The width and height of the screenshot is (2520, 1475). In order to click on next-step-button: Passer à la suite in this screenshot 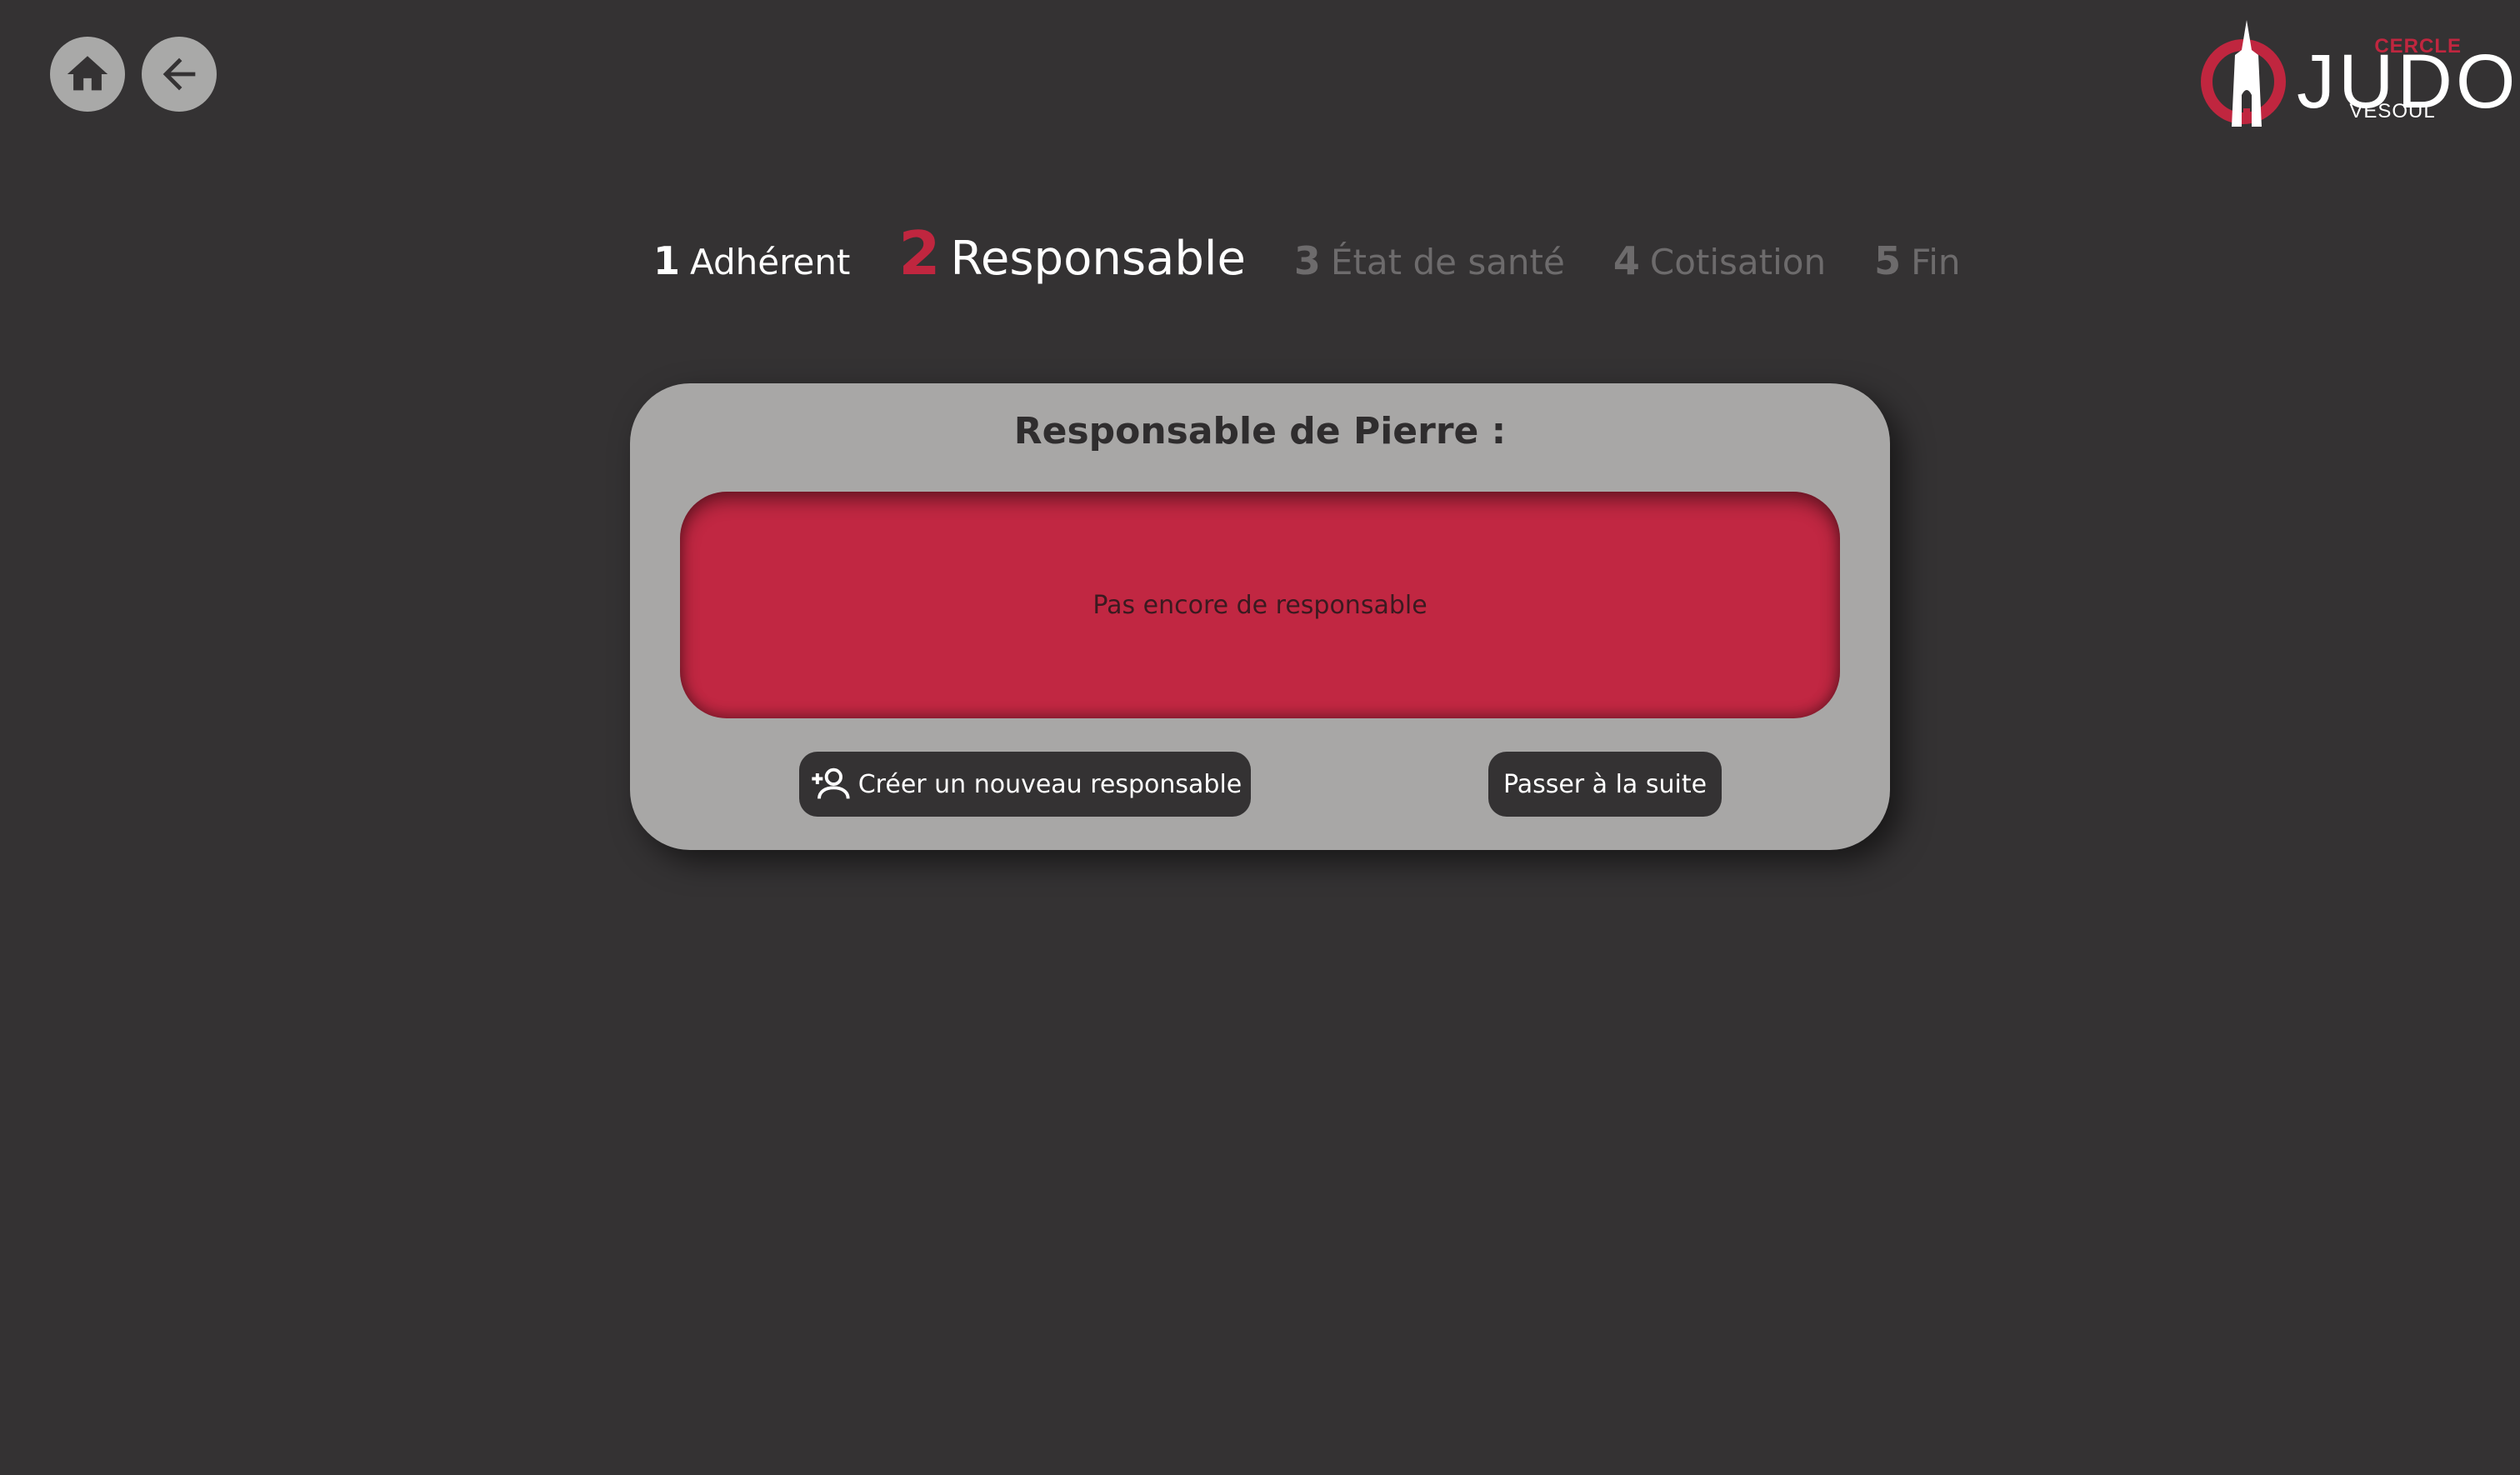, I will do `click(1605, 784)`.